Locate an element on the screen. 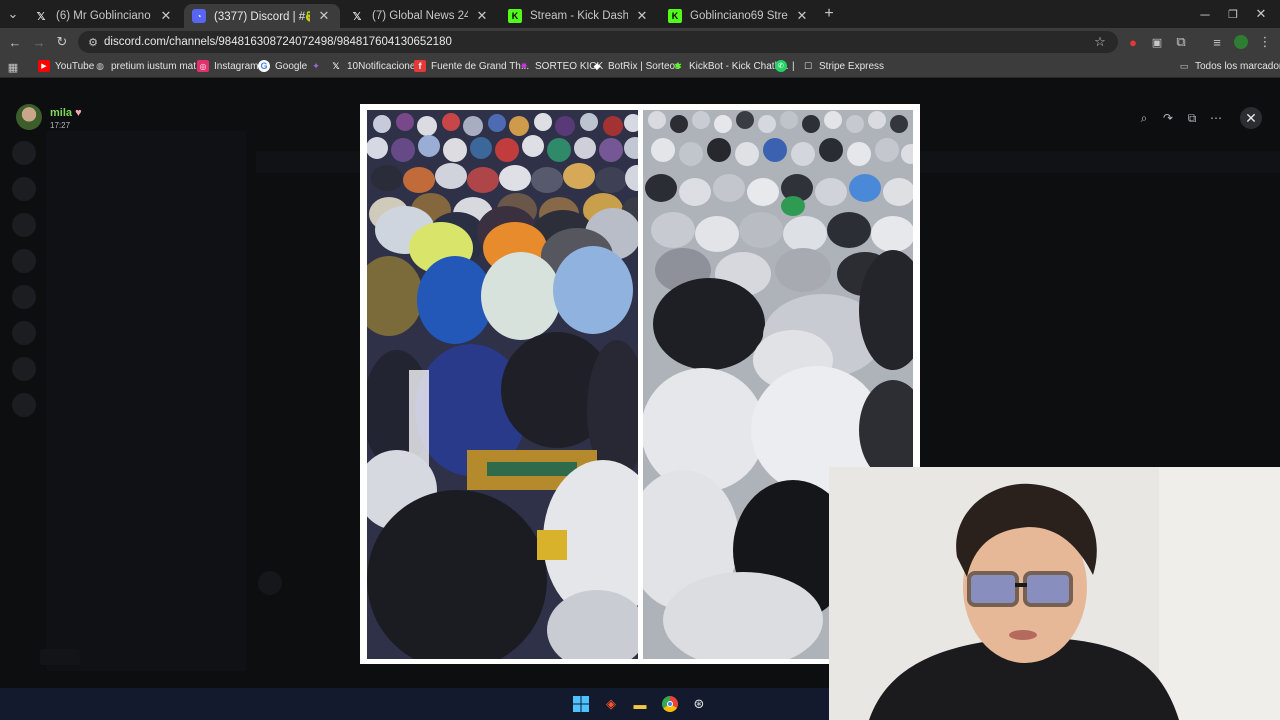 The image size is (1280, 720). discord-icon: ◔ is located at coordinates (199, 16).